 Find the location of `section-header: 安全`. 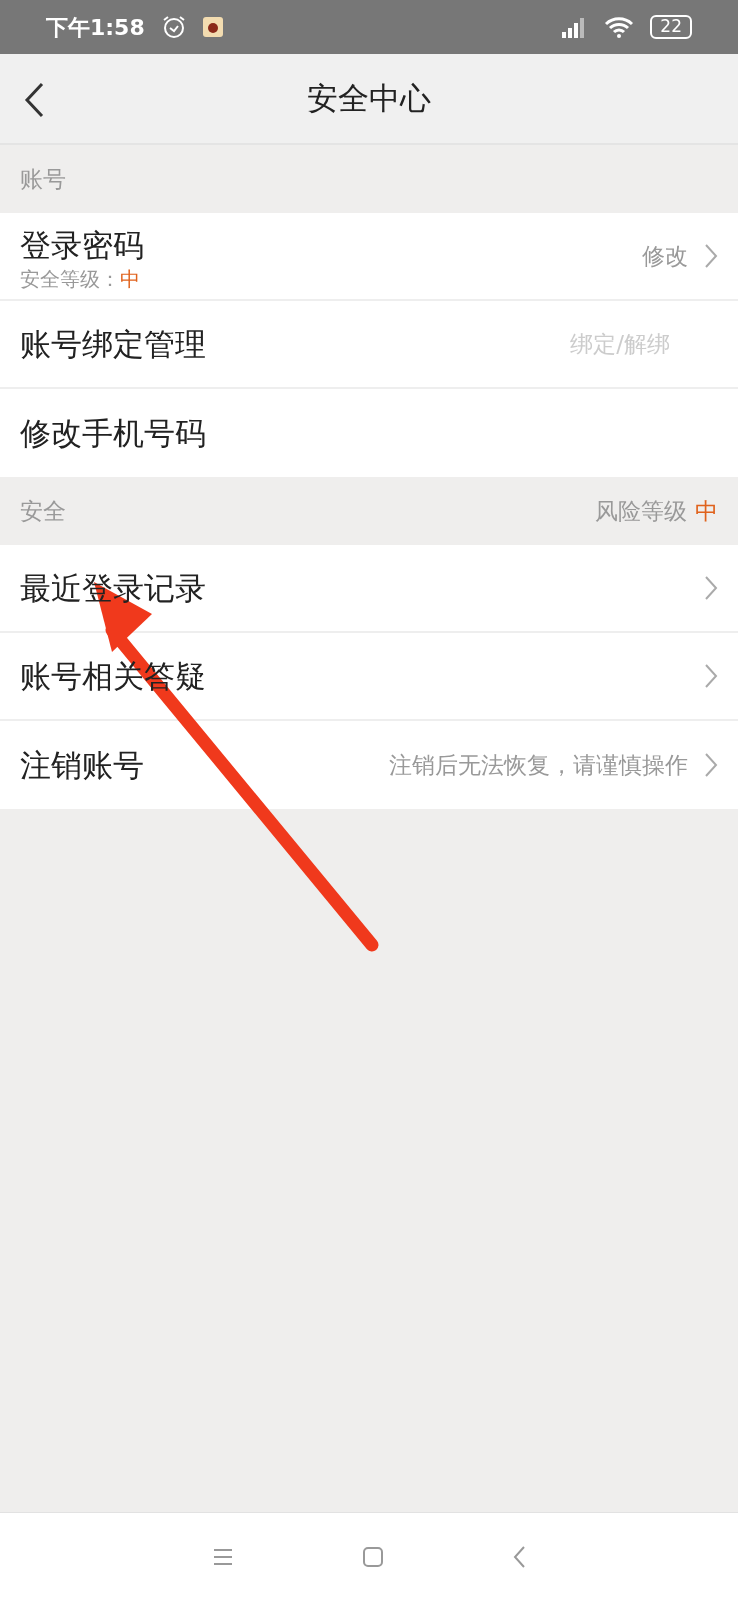

section-header: 安全 is located at coordinates (43, 511).